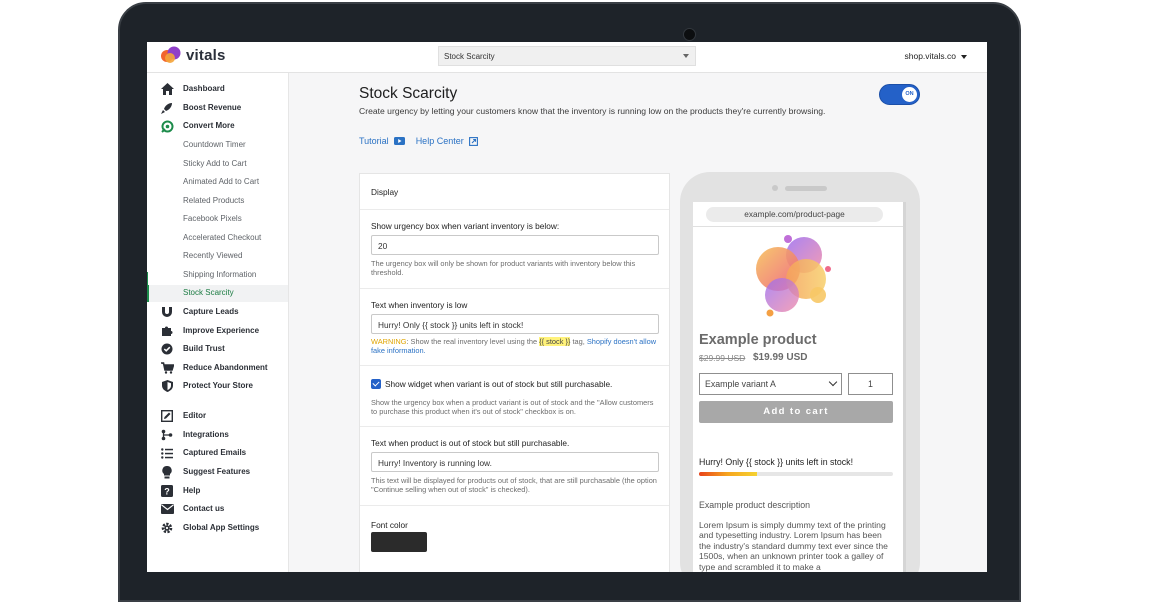 Image resolution: width=1164 pixels, height=602 pixels. Describe the element at coordinates (217, 416) in the screenshot. I see `sidebar-item-editor: Editor` at that location.